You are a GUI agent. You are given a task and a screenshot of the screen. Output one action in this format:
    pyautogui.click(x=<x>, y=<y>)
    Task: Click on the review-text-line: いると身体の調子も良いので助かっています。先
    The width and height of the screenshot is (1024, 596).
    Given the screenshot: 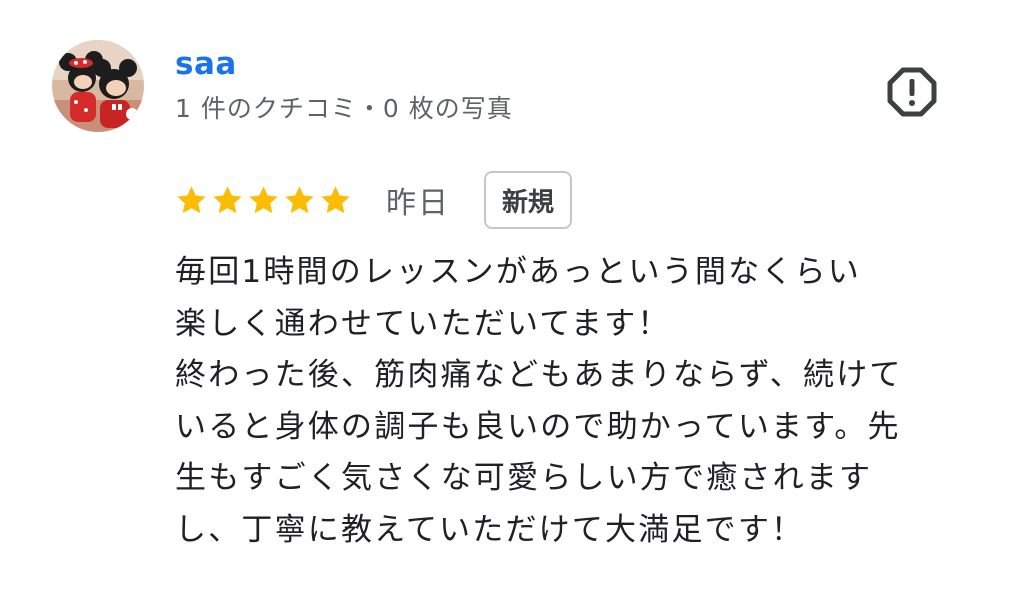 What is the action you would take?
    pyautogui.click(x=538, y=426)
    